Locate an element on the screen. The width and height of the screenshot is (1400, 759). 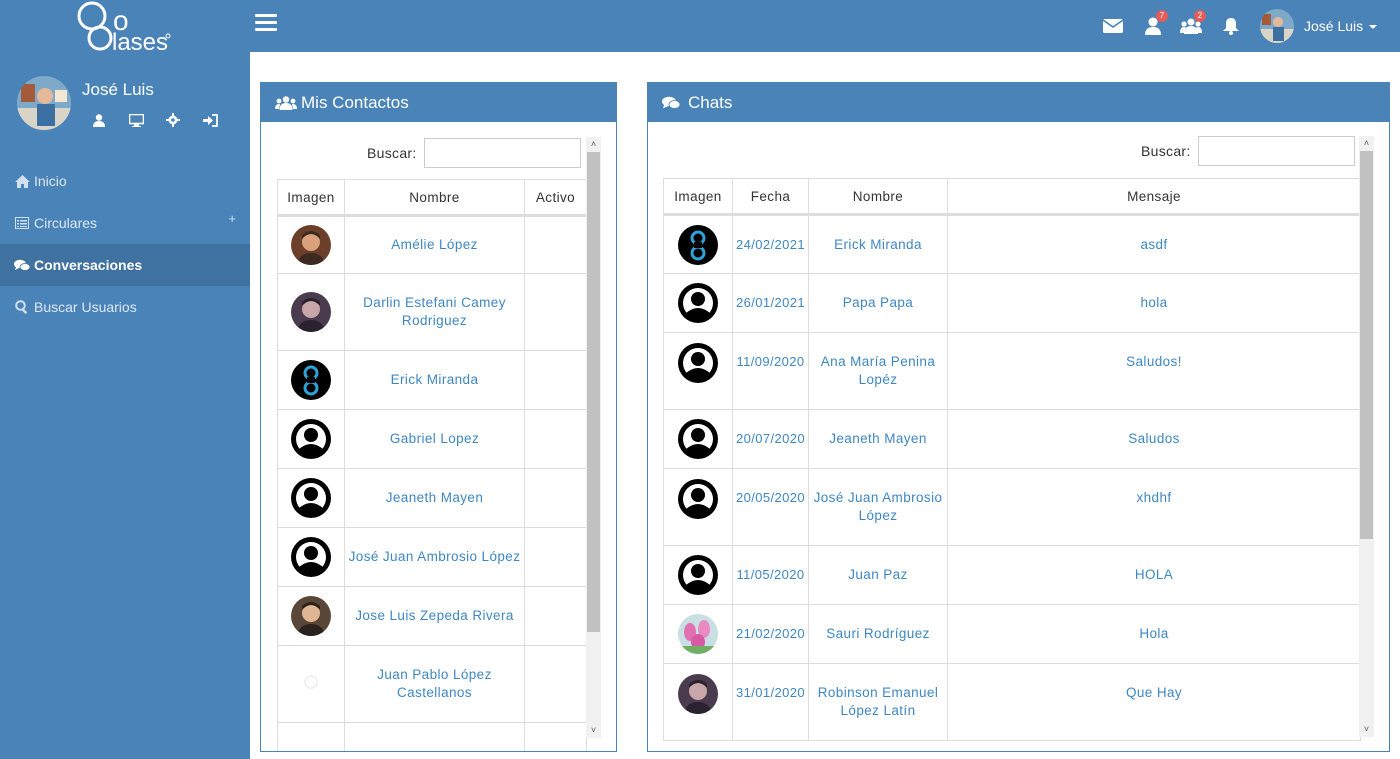
chat-message: Hola is located at coordinates (1154, 634).